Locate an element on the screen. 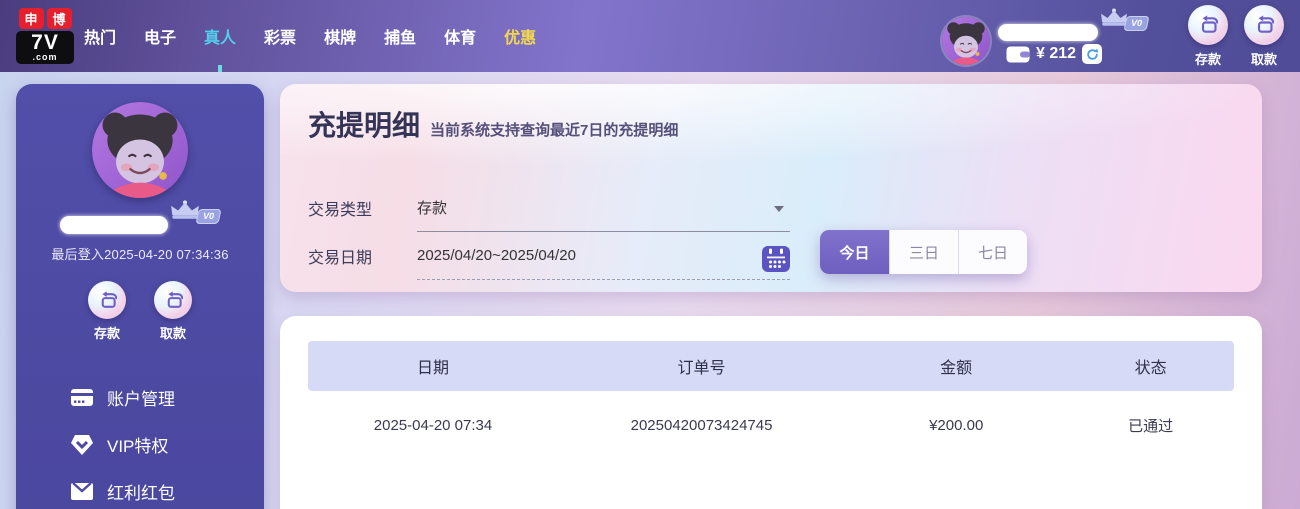  transaction-type-row: 交易类型 存款 is located at coordinates (771, 208).